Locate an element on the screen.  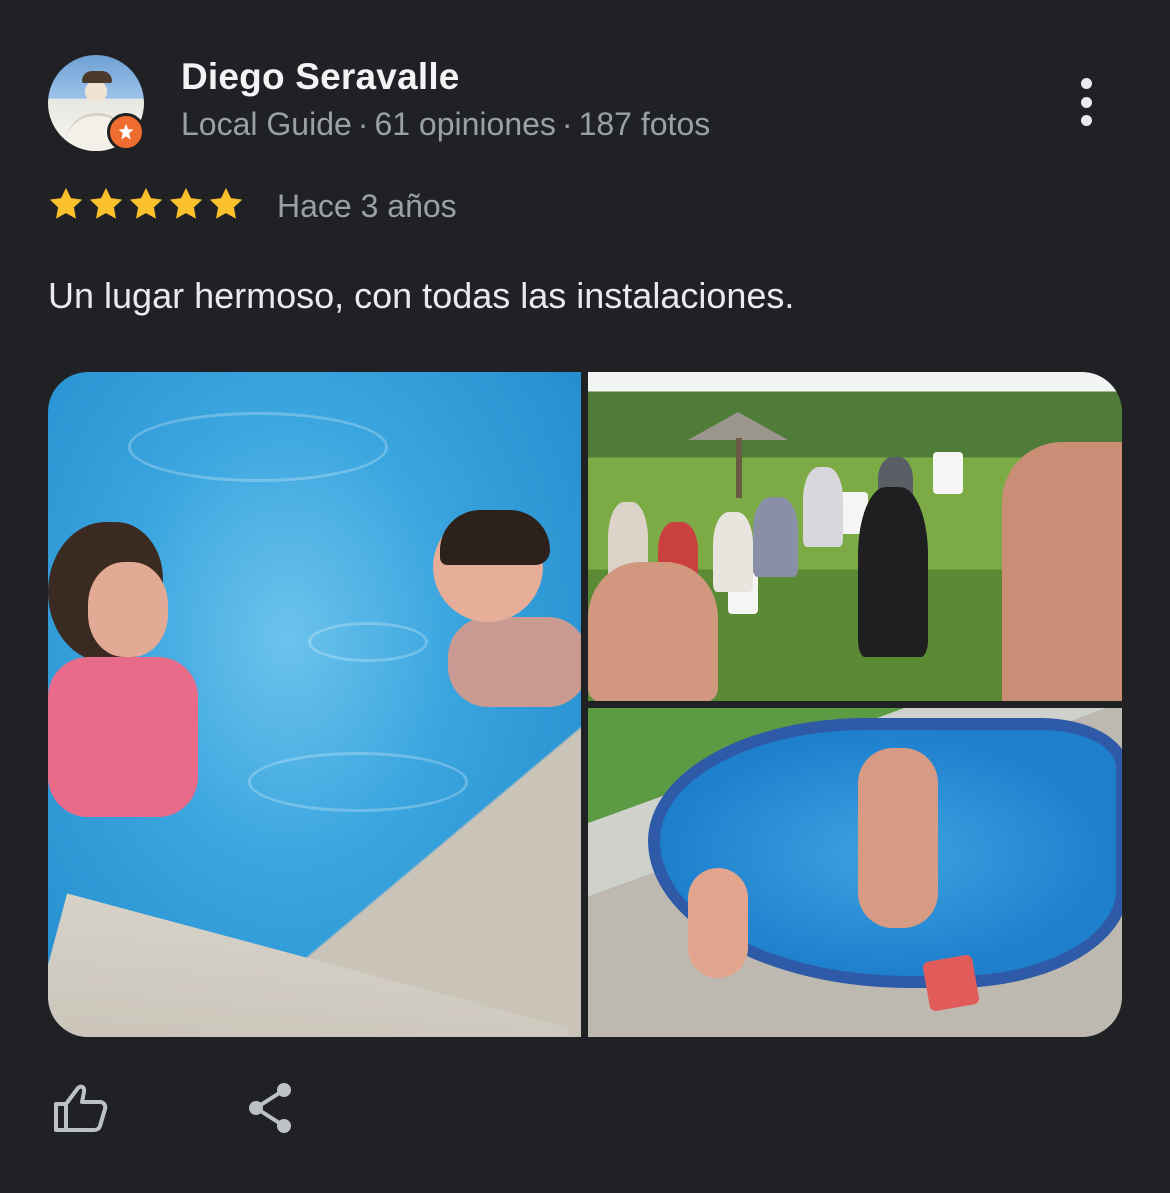
local-guide-star-icon is located at coordinates (126, 132).